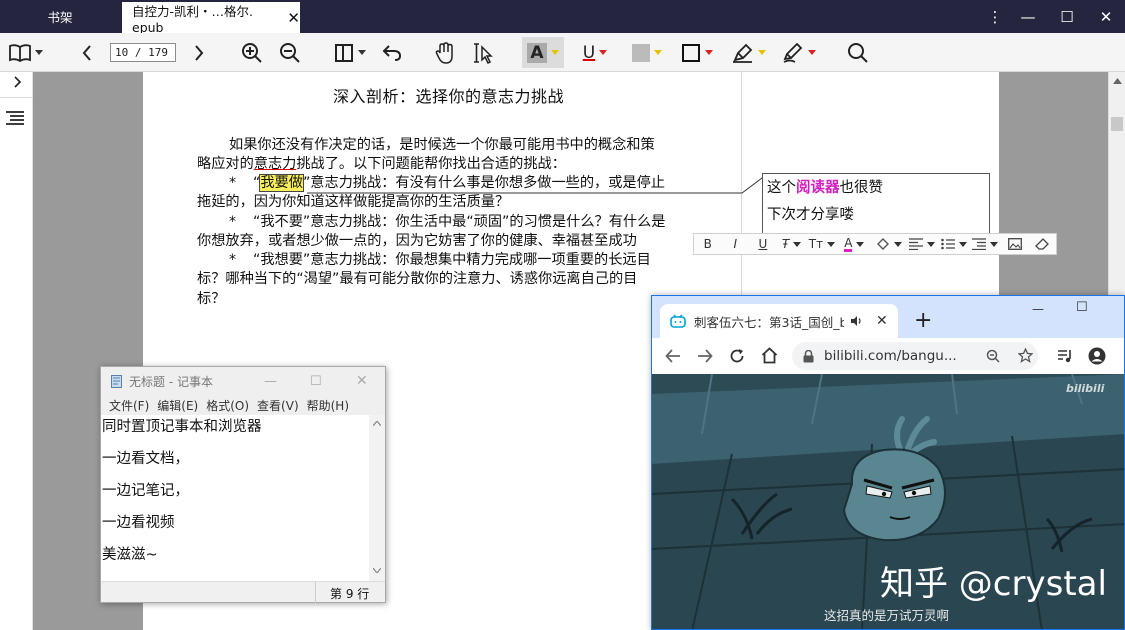 This screenshot has width=1125, height=630. Describe the element at coordinates (883, 244) in the screenshot. I see `paint-bucket-icon` at that location.